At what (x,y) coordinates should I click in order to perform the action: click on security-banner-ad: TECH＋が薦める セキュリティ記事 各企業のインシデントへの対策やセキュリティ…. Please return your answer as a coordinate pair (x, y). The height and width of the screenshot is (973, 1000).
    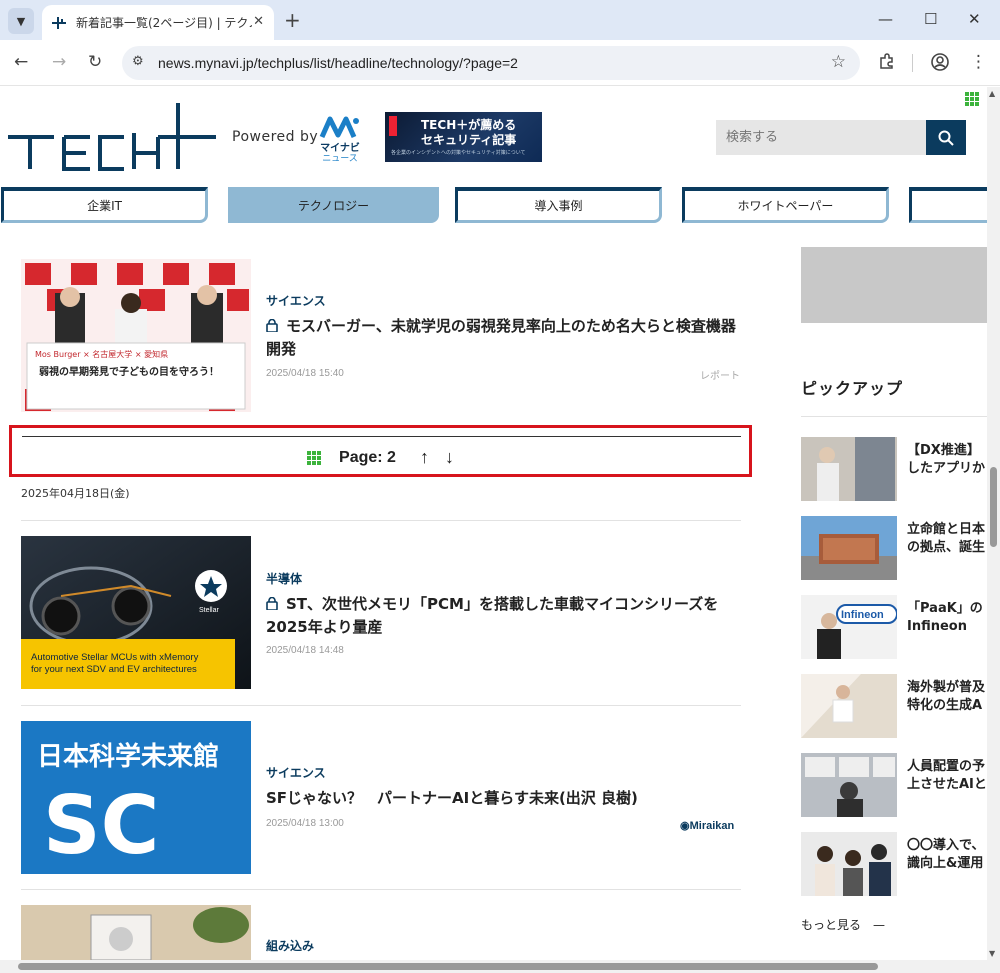
    Looking at the image, I should click on (463, 137).